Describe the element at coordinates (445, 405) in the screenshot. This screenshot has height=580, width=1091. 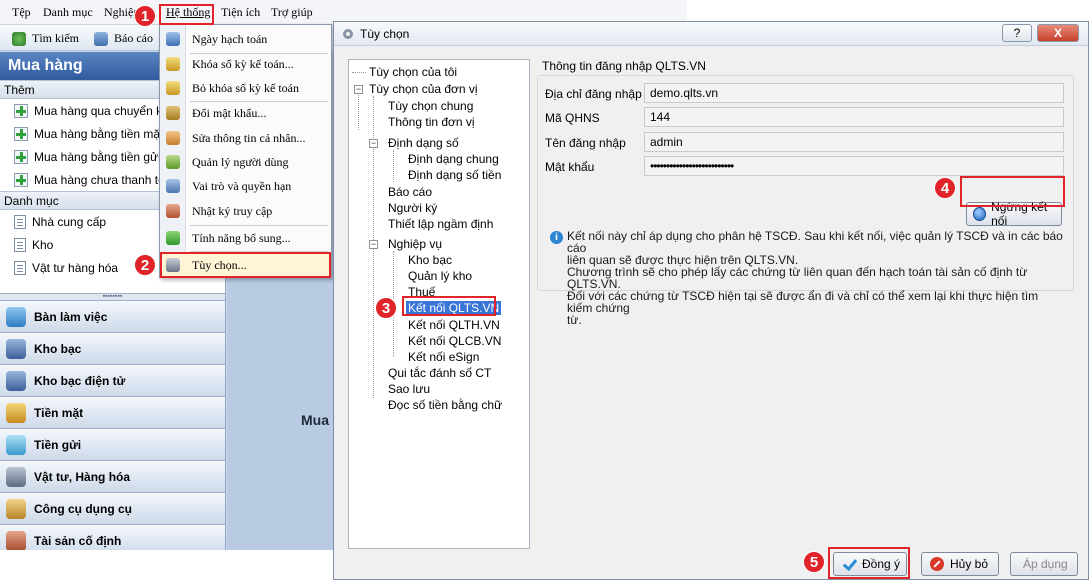
I see `tree-node-read-money: Đọc số tiền bằng chữ` at that location.